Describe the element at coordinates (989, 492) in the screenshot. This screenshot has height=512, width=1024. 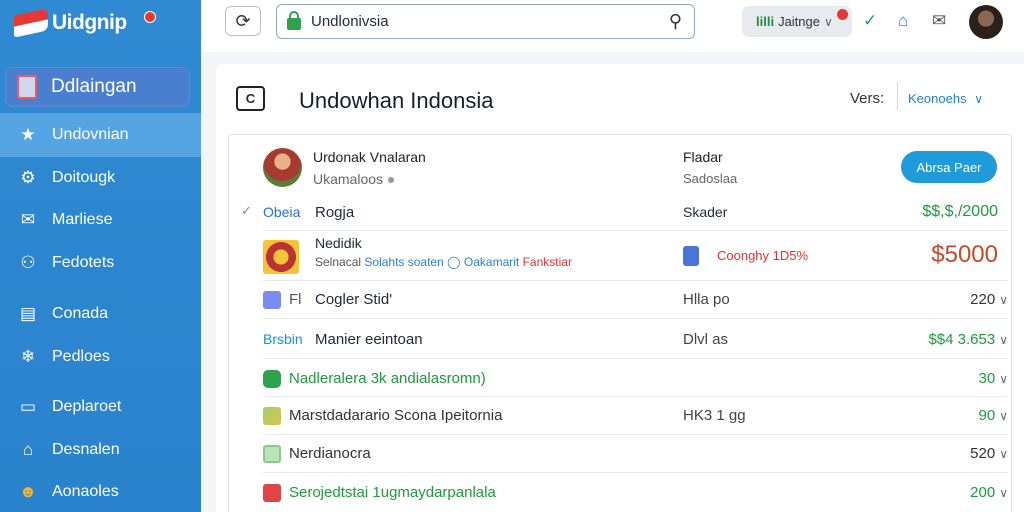
I see `row-amount-wrap: 200 ∨` at that location.